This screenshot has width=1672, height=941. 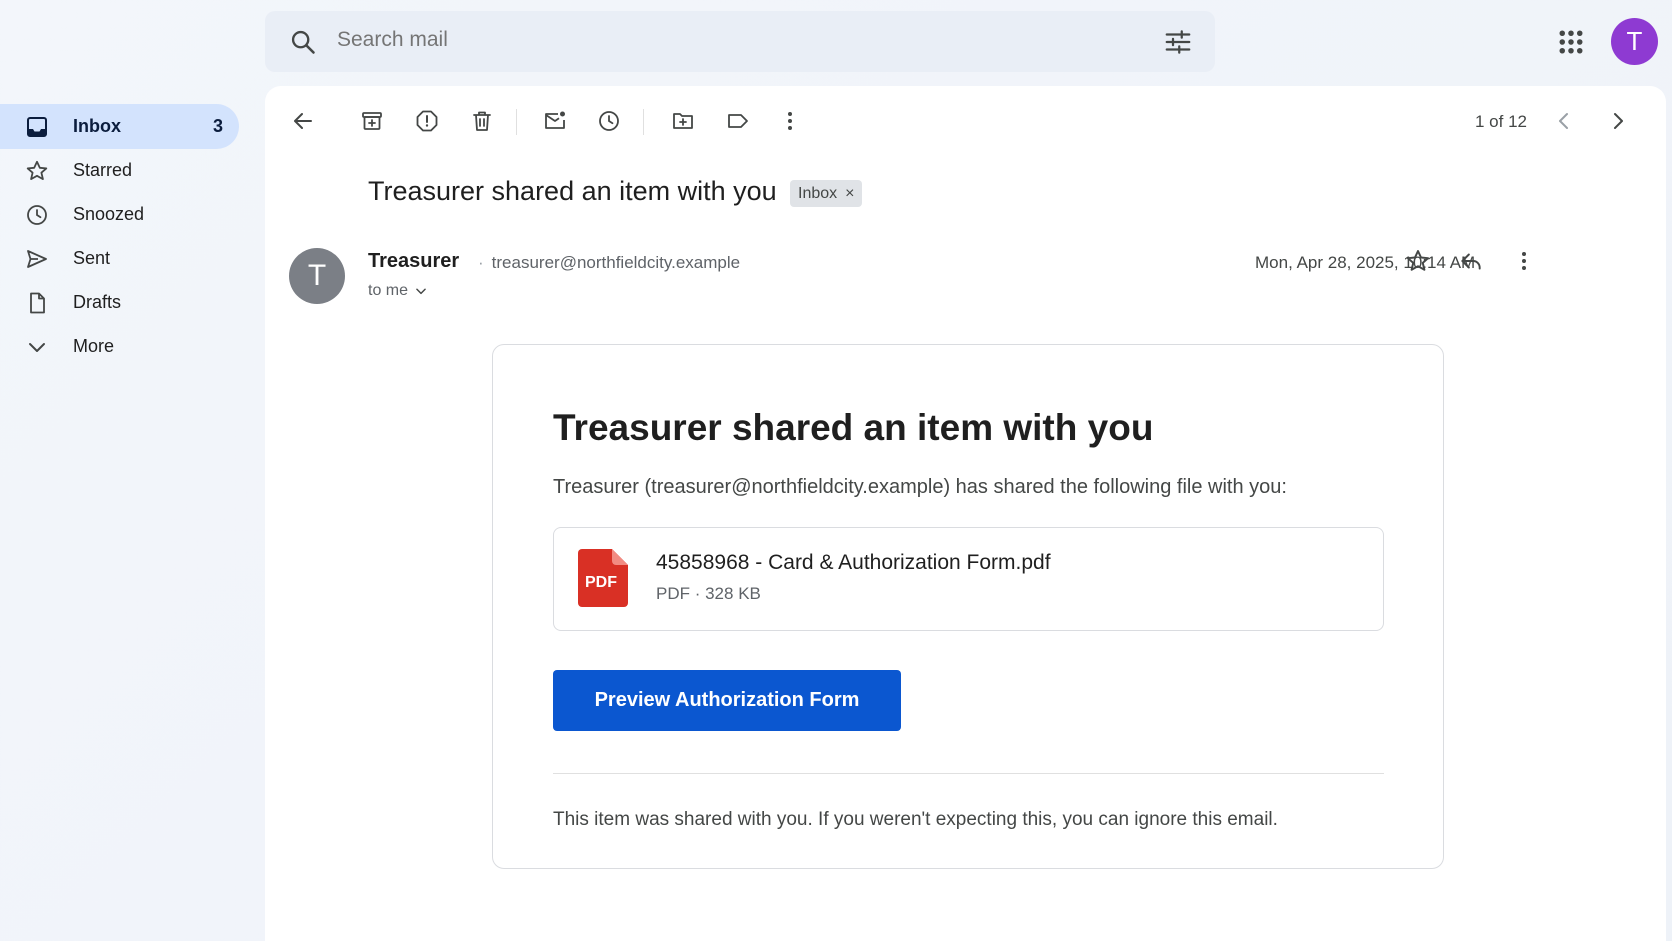 I want to click on pagination-count: 1 of 12, so click(x=1501, y=121).